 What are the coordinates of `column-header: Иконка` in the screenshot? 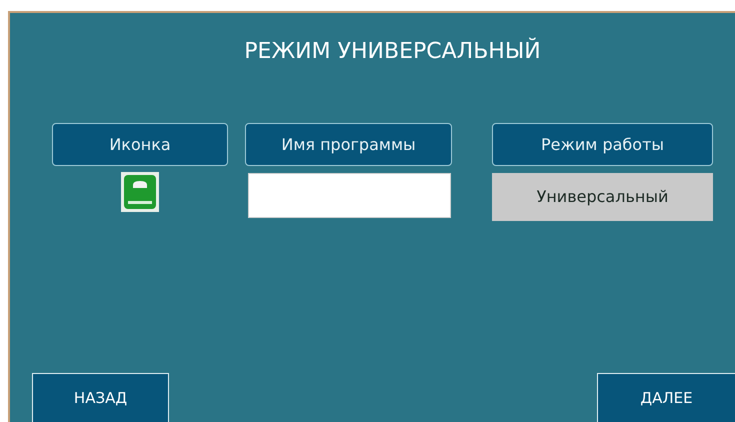 It's located at (140, 144).